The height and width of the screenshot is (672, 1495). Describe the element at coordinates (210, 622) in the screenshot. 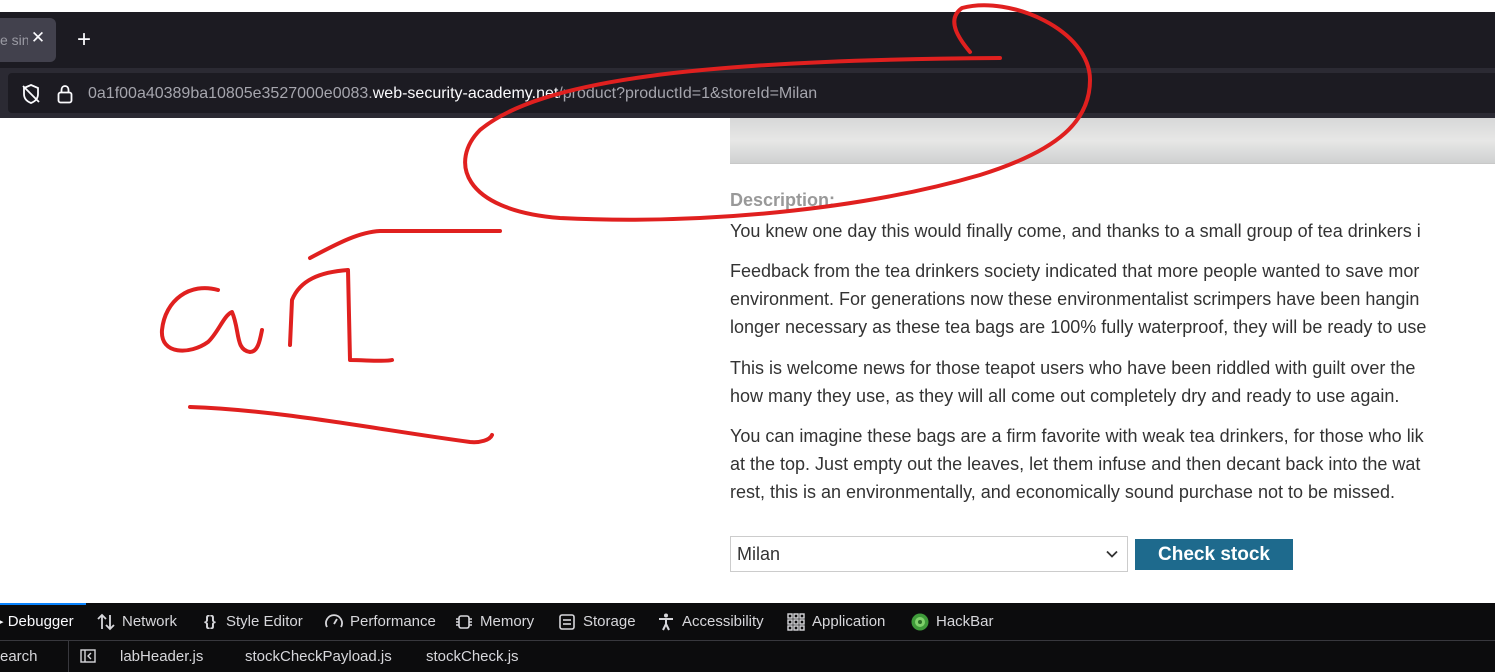

I see `braces-icon: {}` at that location.